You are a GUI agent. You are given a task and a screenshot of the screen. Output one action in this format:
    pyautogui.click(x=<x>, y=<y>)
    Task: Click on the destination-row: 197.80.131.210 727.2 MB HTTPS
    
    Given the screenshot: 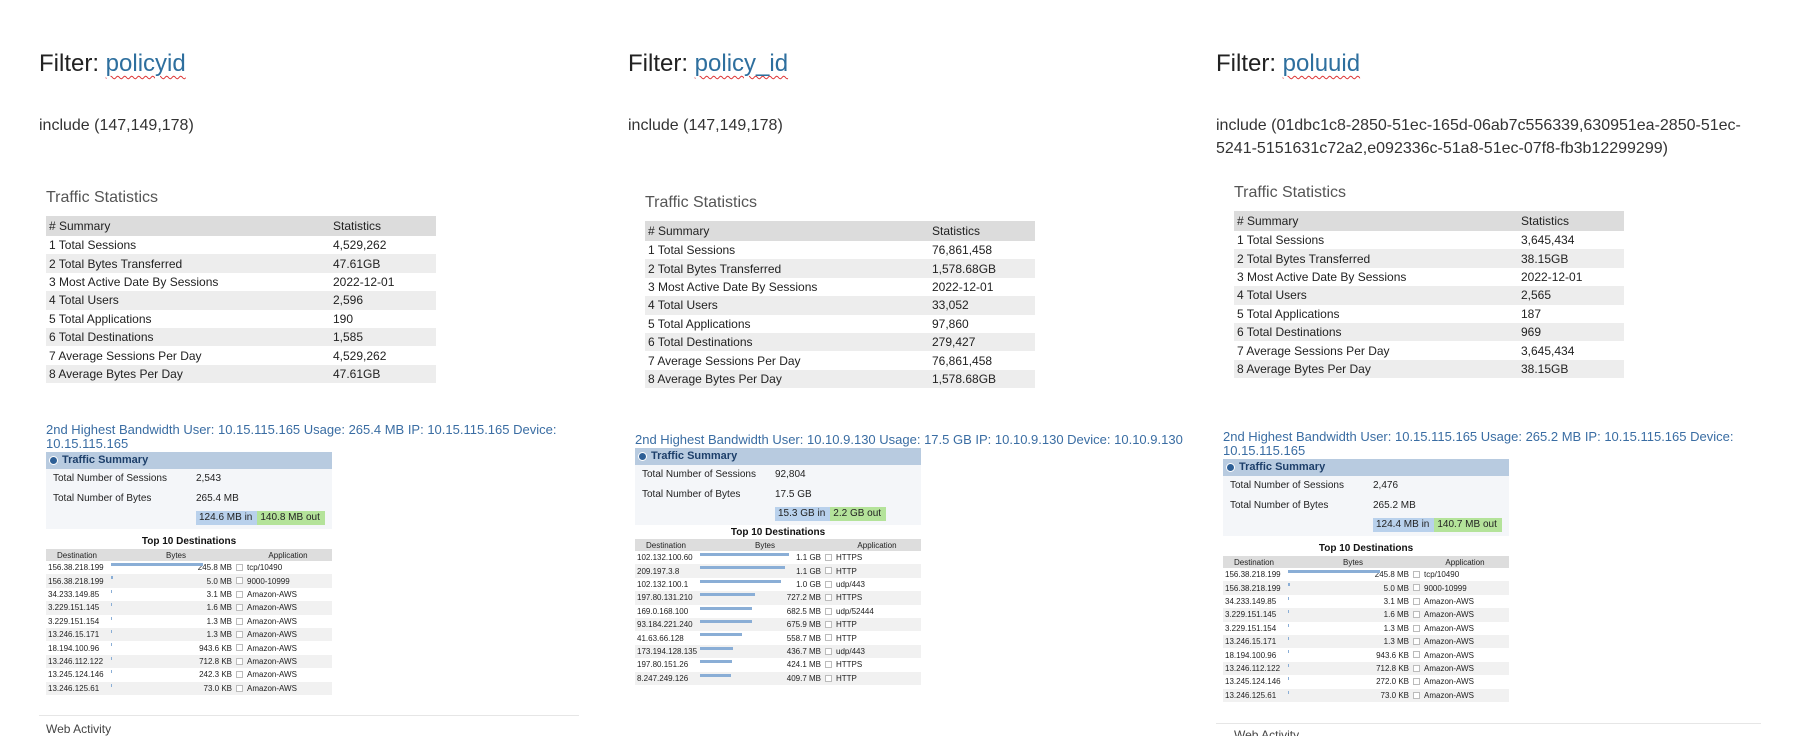 What is the action you would take?
    pyautogui.click(x=778, y=598)
    